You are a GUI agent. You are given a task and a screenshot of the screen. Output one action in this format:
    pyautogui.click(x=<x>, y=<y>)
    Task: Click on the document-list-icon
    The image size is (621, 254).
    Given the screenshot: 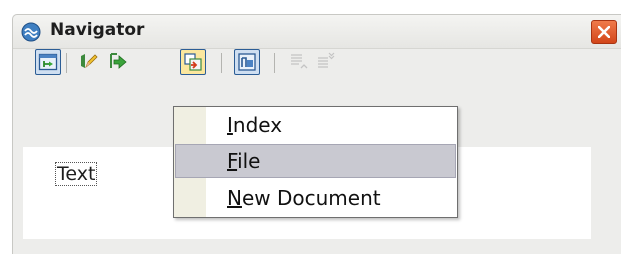 What is the action you would take?
    pyautogui.click(x=247, y=62)
    